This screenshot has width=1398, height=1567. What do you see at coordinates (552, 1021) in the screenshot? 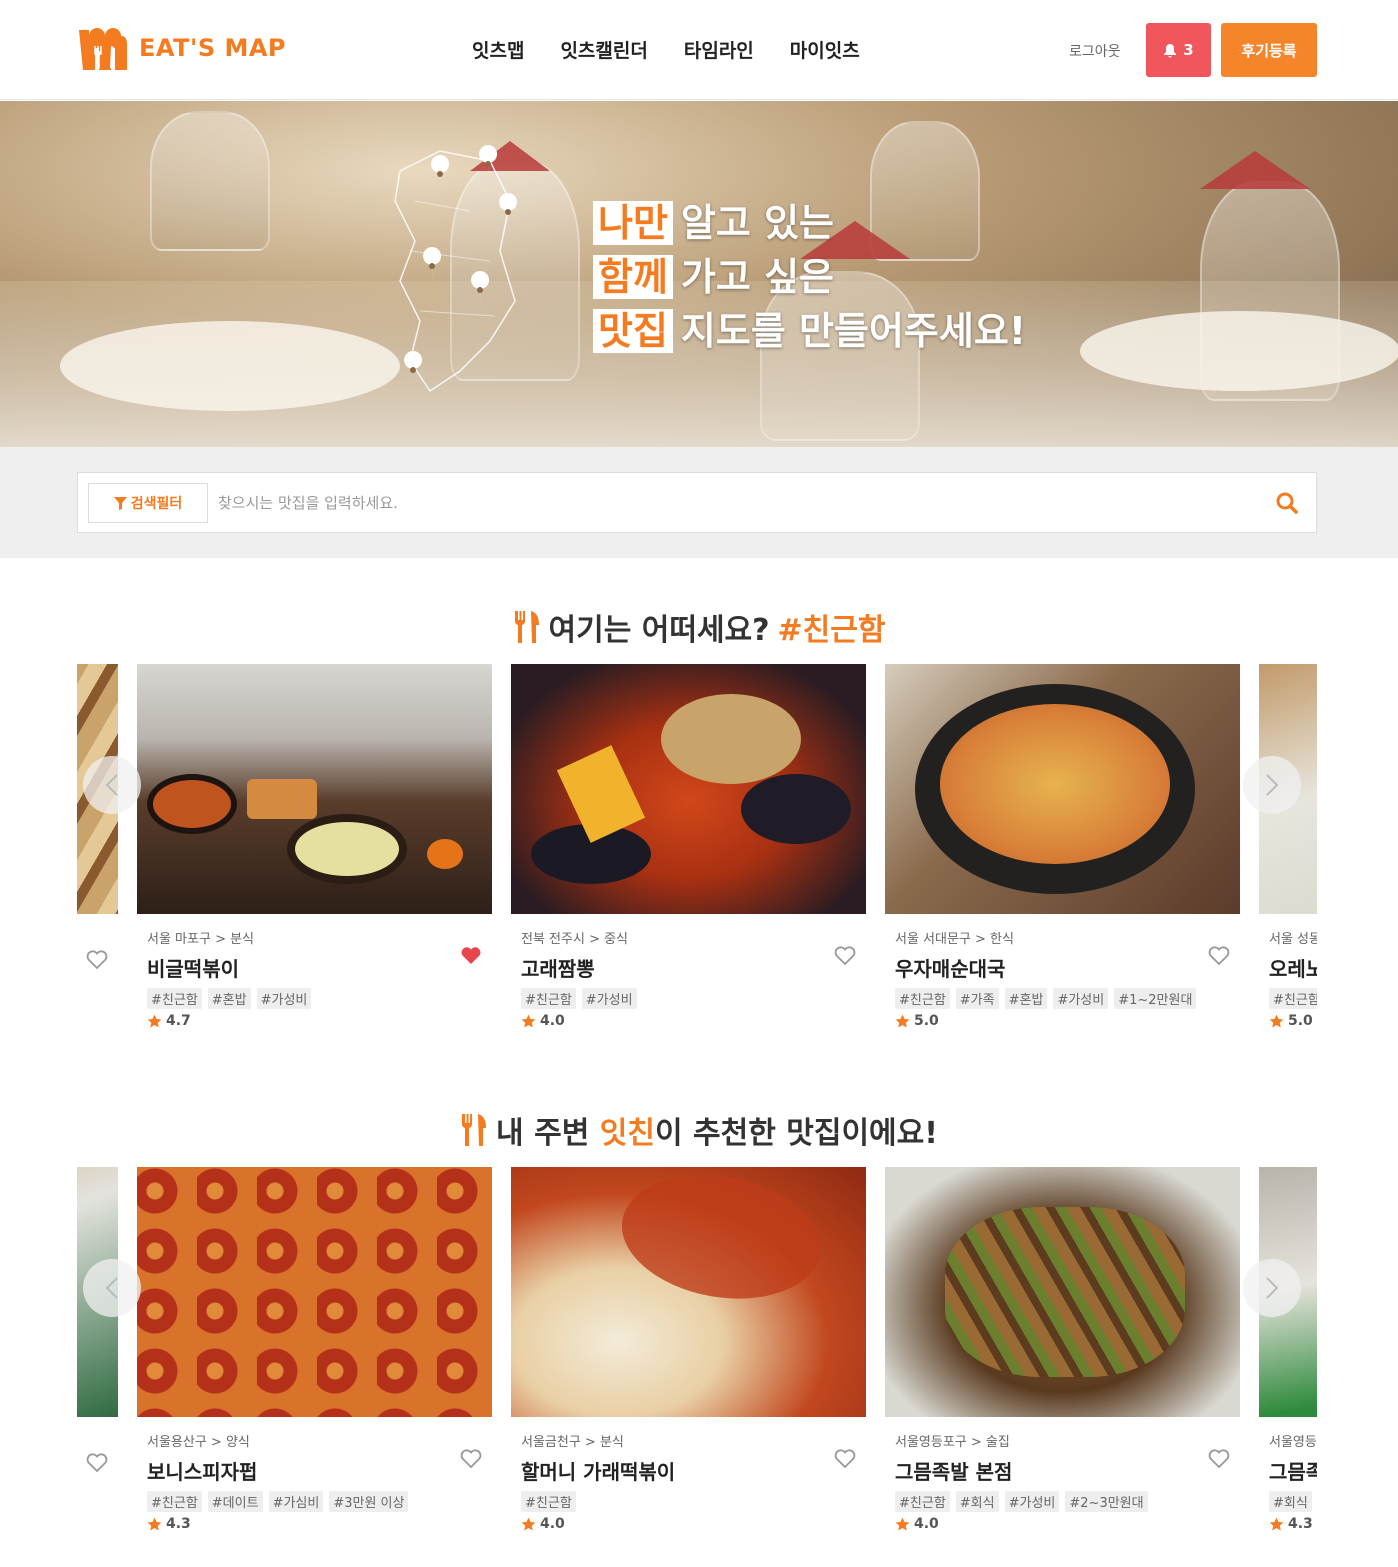
I see `card-rating-value: 4.0` at bounding box center [552, 1021].